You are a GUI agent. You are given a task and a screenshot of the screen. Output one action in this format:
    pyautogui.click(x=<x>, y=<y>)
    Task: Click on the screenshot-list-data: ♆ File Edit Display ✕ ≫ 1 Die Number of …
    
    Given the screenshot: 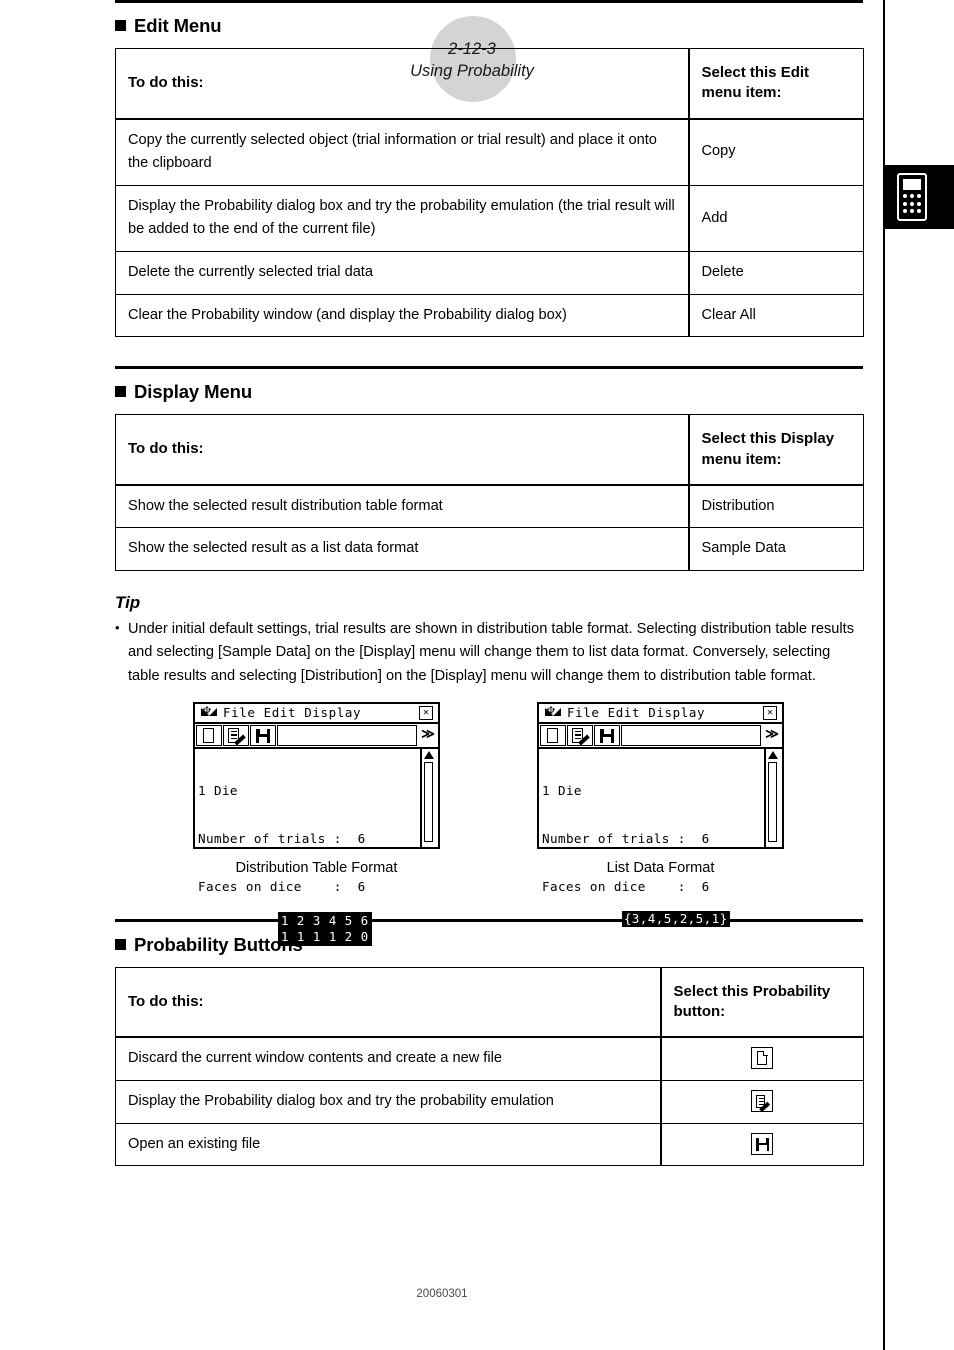 What is the action you would take?
    pyautogui.click(x=660, y=814)
    